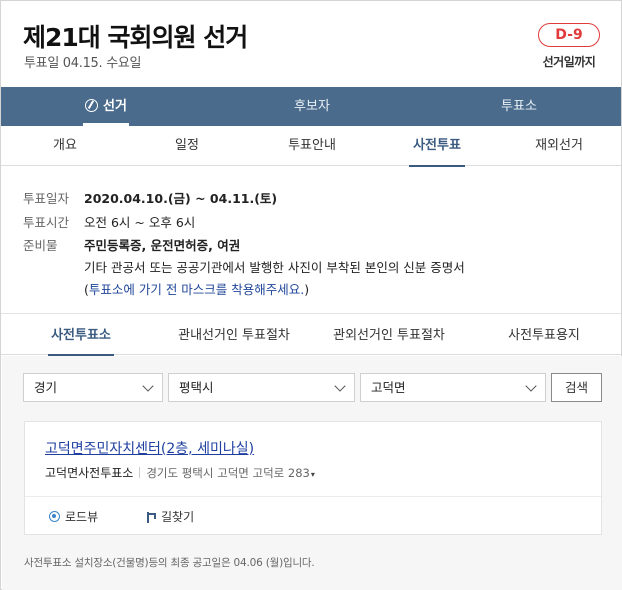  I want to click on tab-overview: 개요, so click(65, 146).